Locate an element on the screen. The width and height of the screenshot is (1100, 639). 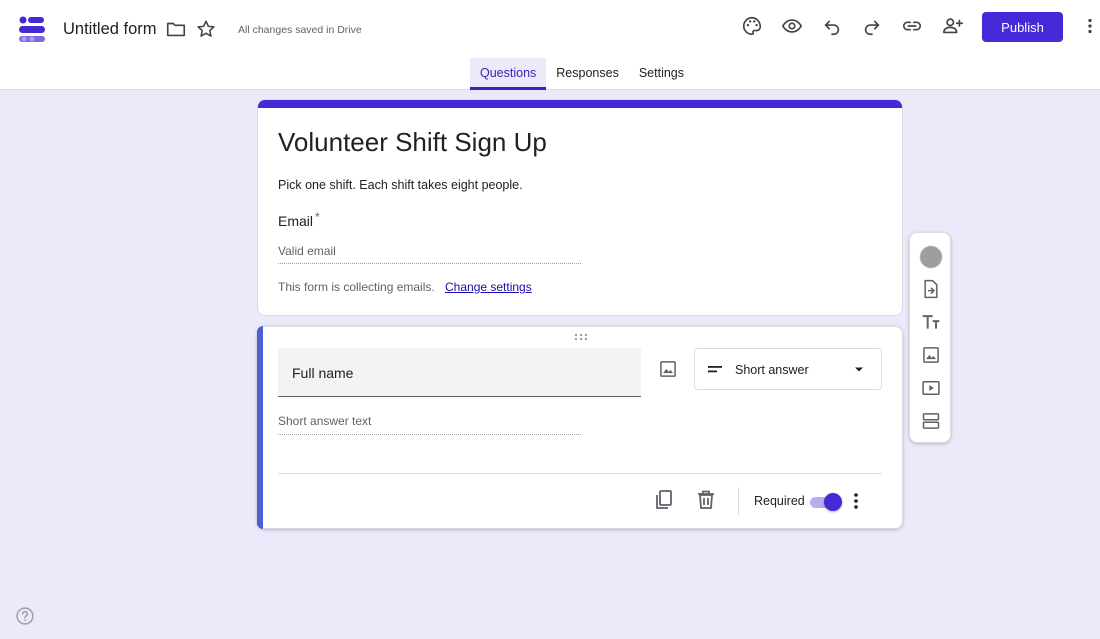
active-card-indicator is located at coordinates (260, 427).